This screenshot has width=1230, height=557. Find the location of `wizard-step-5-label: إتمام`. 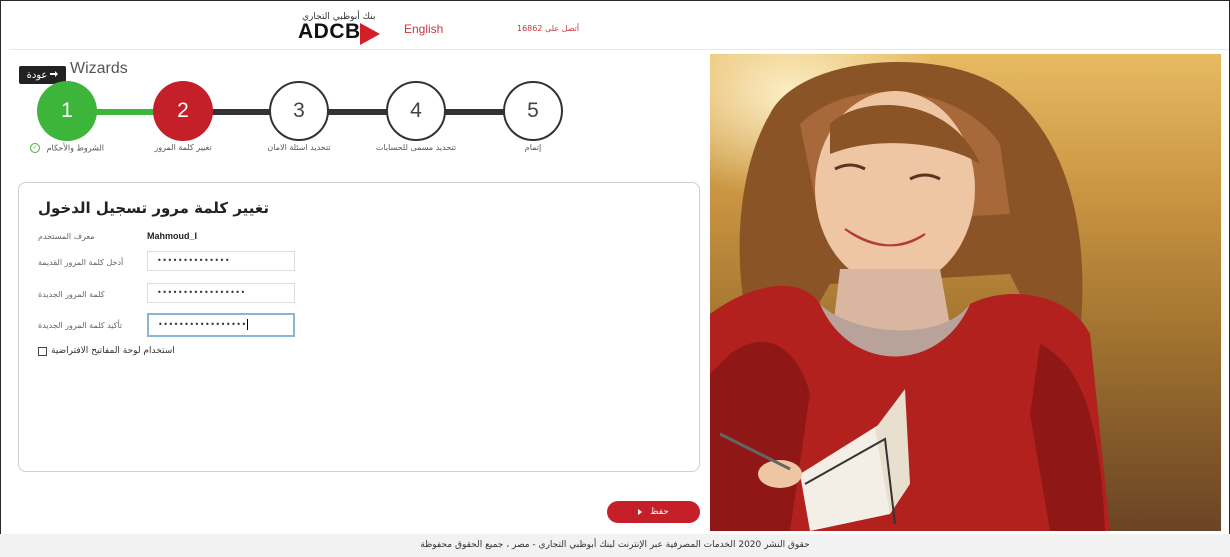

wizard-step-5-label: إتمام is located at coordinates (533, 147).